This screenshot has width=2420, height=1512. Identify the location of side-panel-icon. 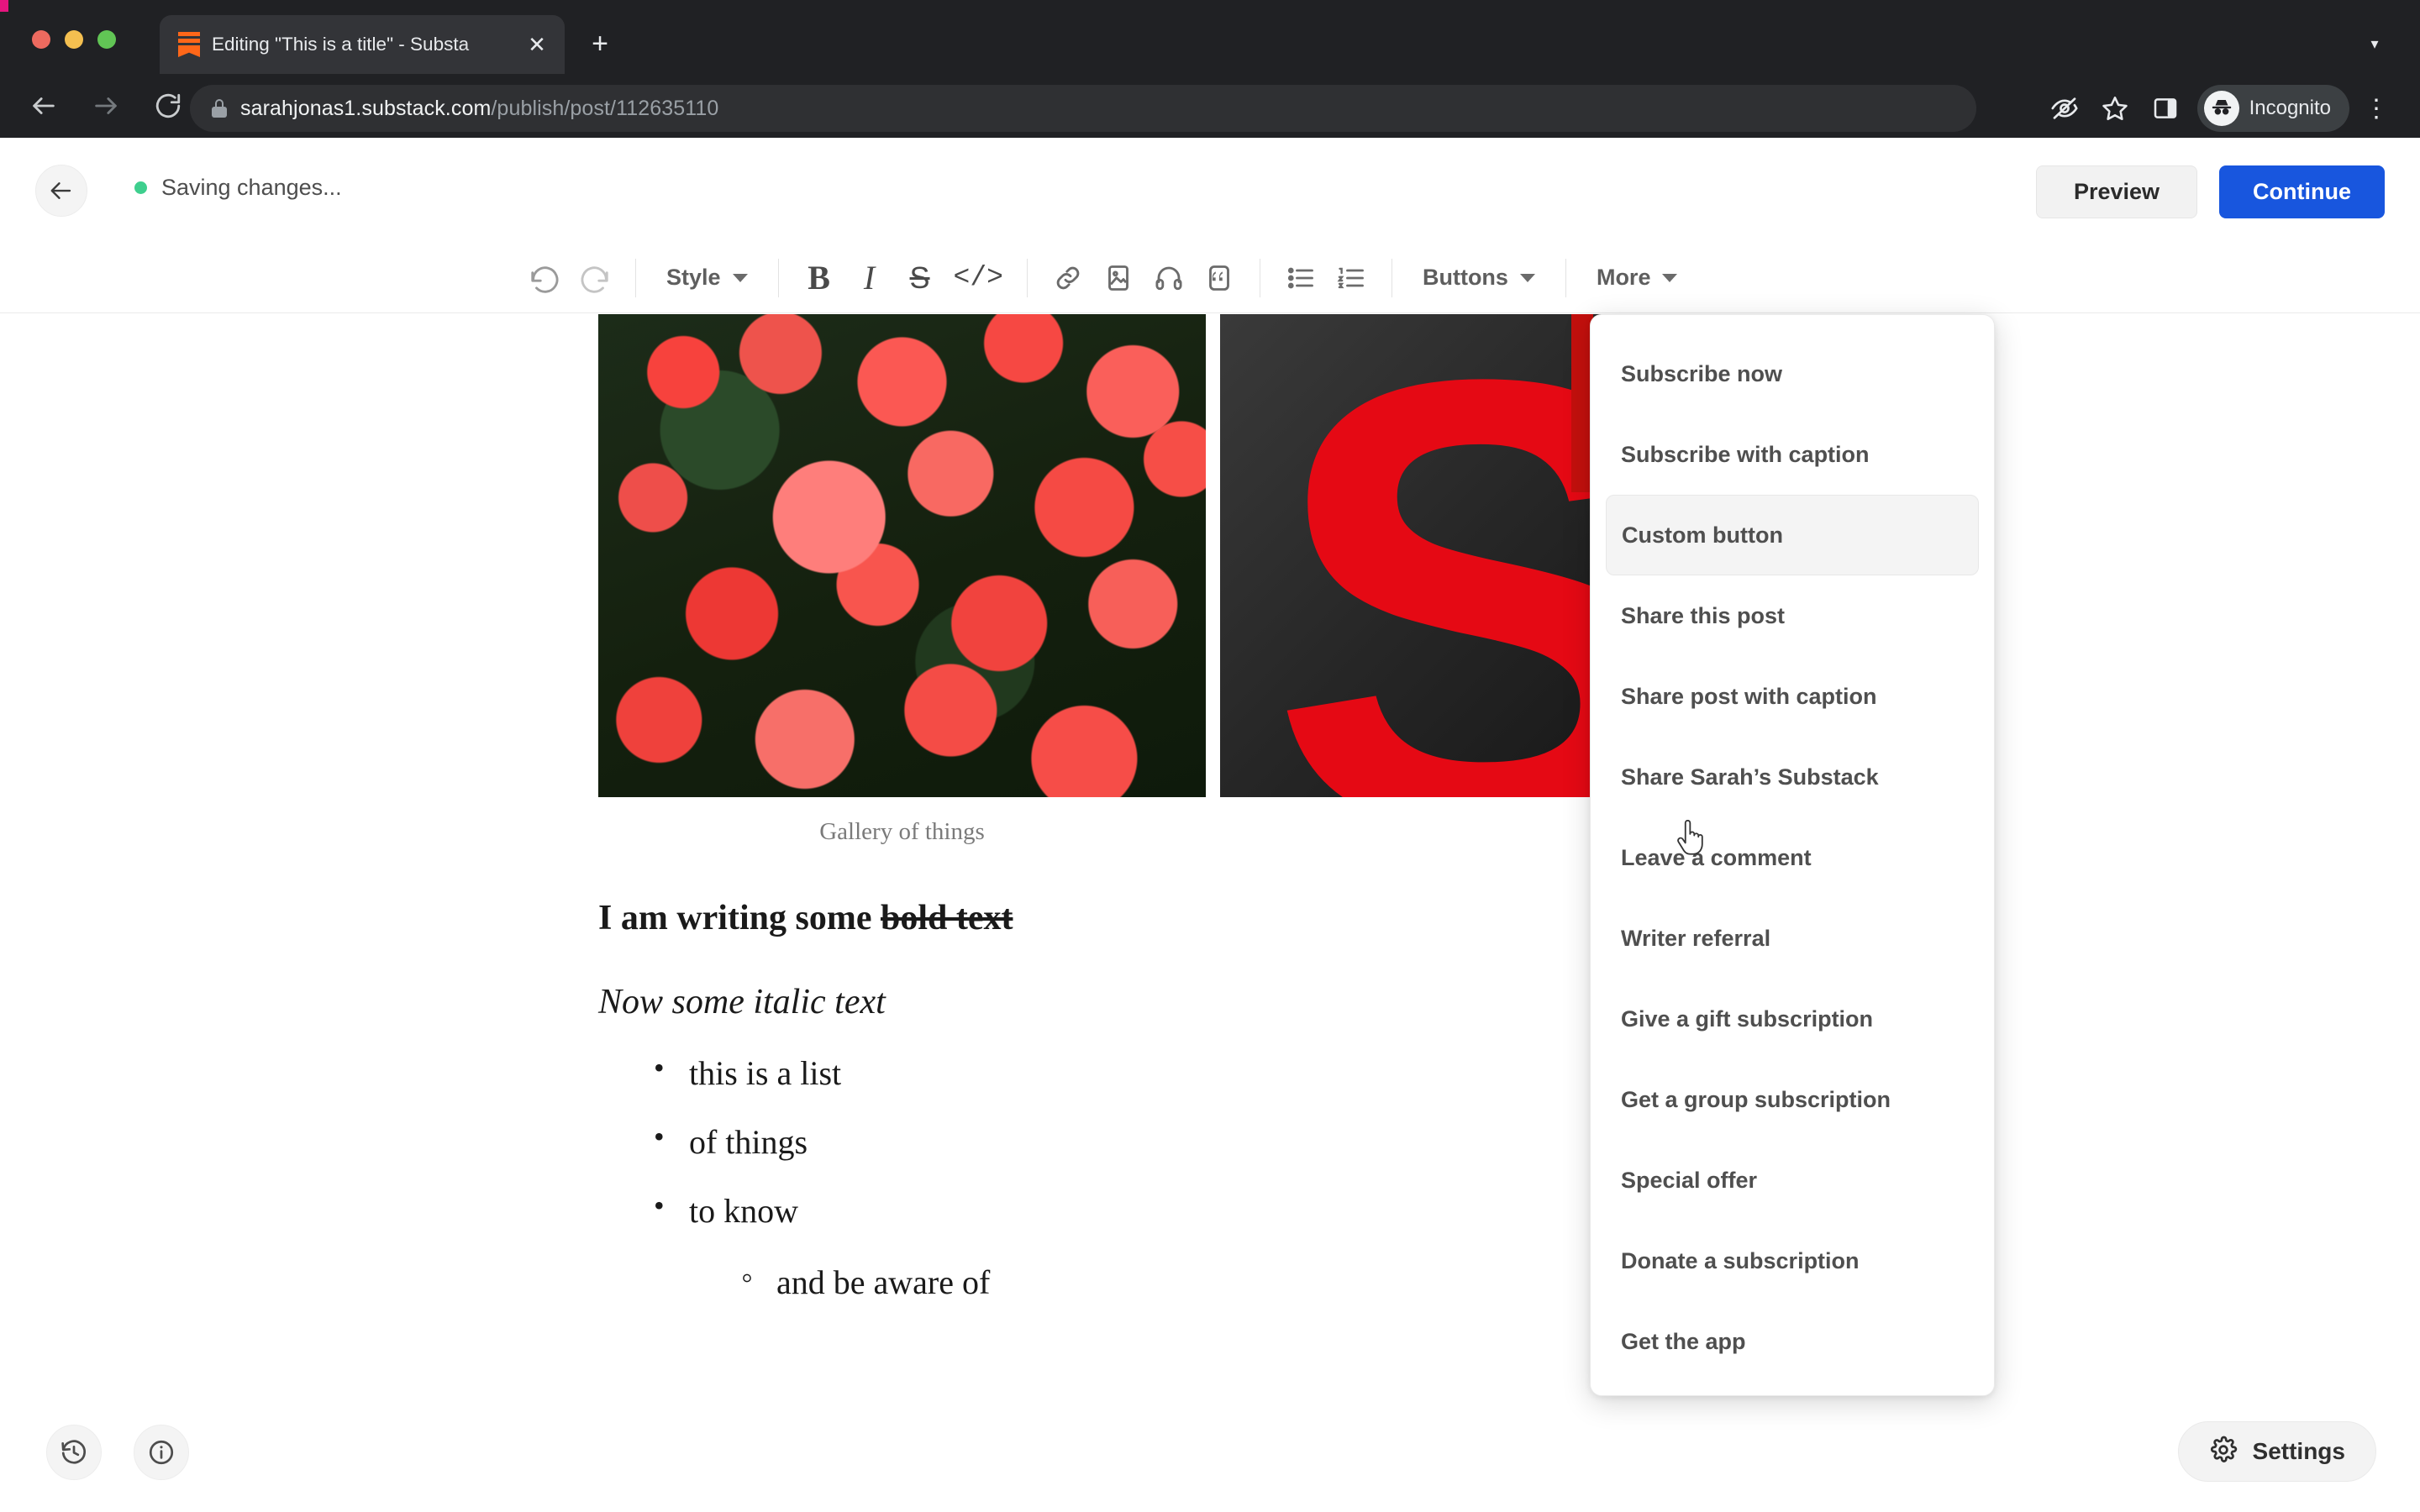
(2165, 108).